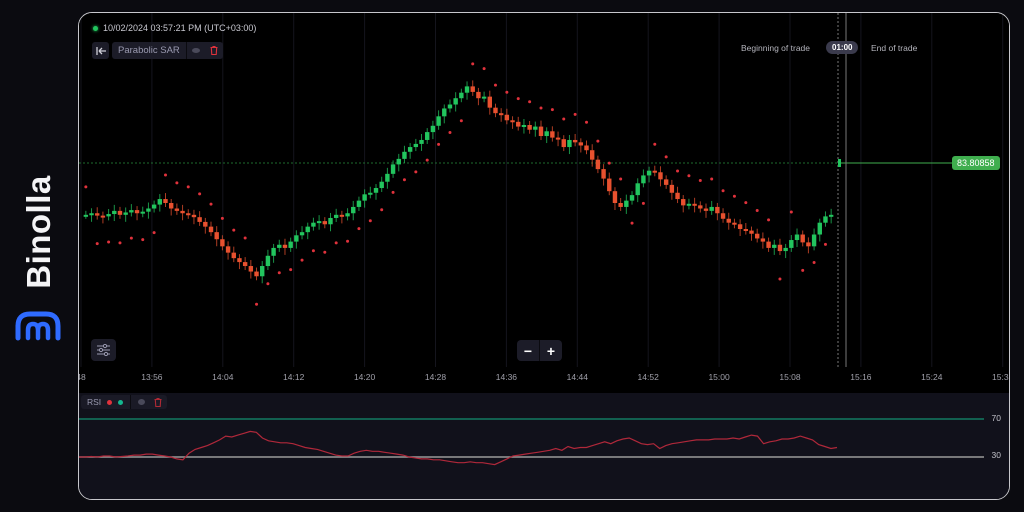 This screenshot has width=1024, height=512. What do you see at coordinates (82, 377) in the screenshot?
I see `time-tick: 48` at bounding box center [82, 377].